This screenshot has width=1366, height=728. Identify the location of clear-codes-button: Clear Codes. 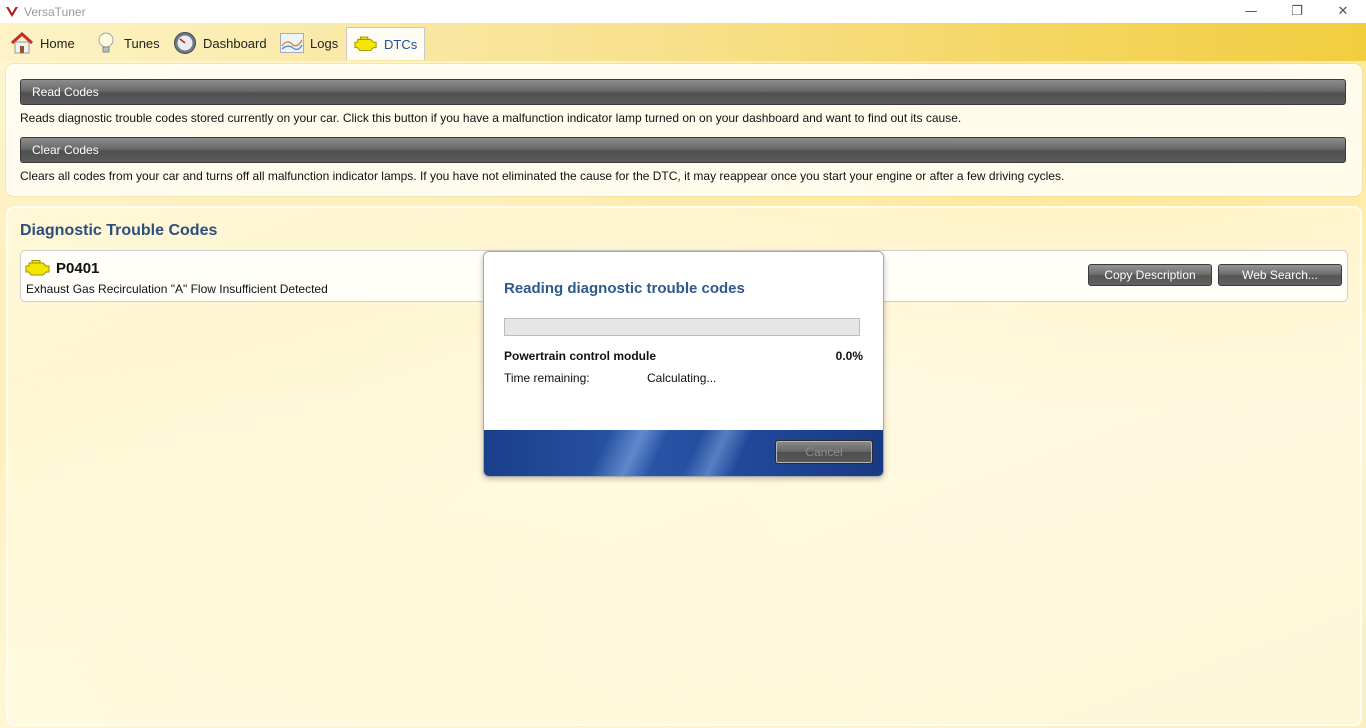
(683, 150).